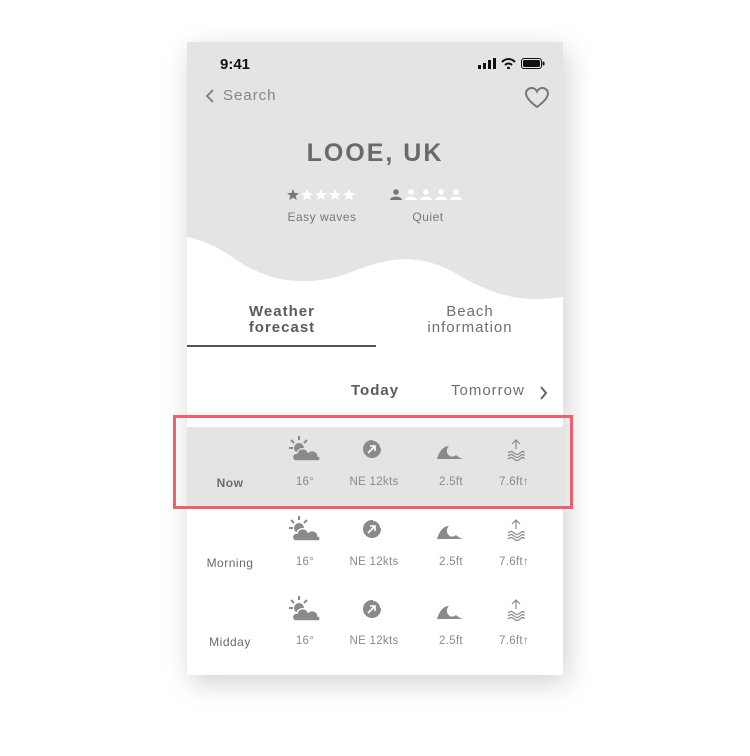 The image size is (750, 756). I want to click on forecast-row-midday: Midday 16° NE 12kts 2.5ft 7.6ft↑, so click(375, 627).